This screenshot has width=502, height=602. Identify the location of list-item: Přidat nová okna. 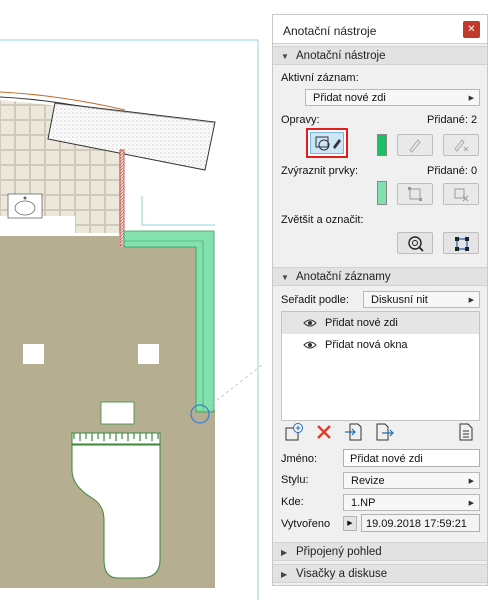
(380, 345).